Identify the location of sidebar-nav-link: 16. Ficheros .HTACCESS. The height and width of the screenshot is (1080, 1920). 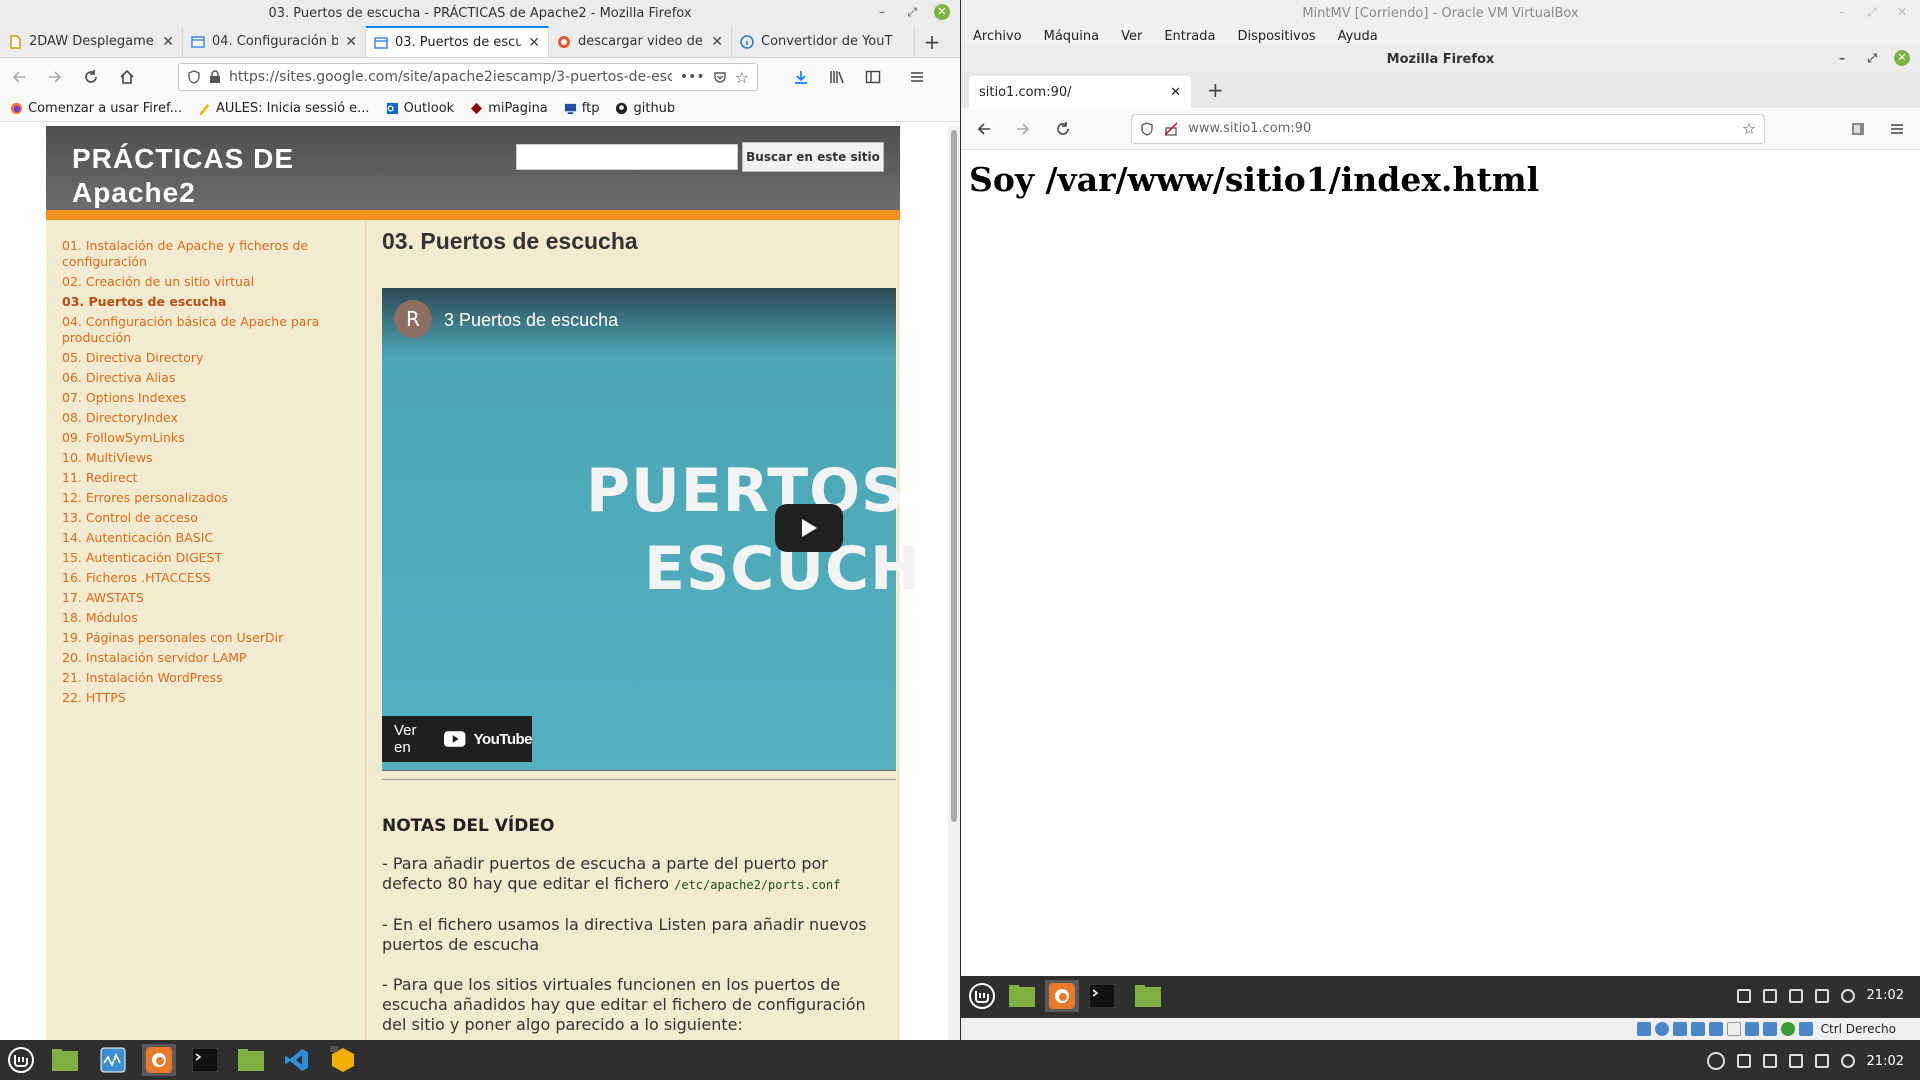
(192, 578).